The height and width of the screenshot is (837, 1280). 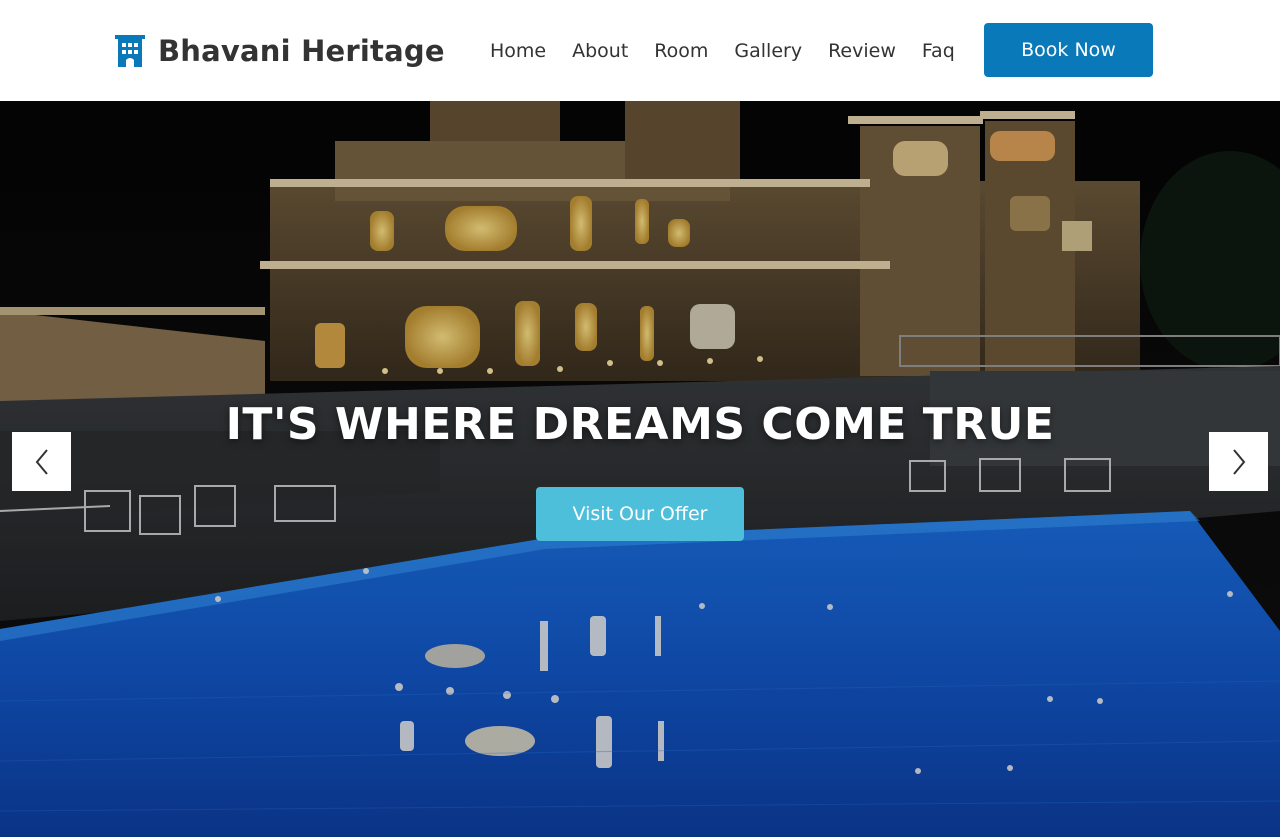 What do you see at coordinates (130, 51) in the screenshot?
I see `building-icon` at bounding box center [130, 51].